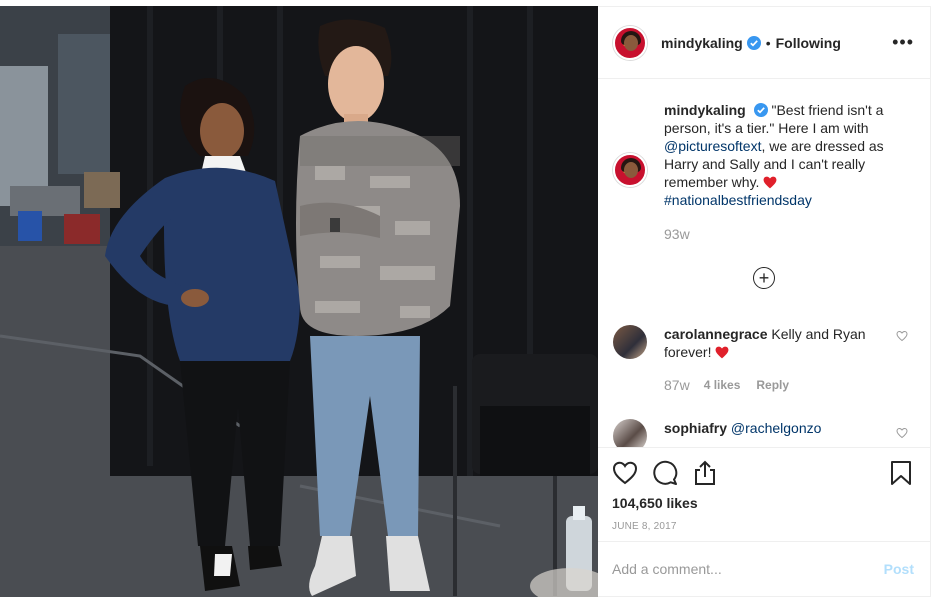  What do you see at coordinates (705, 473) in the screenshot?
I see `share-icon` at bounding box center [705, 473].